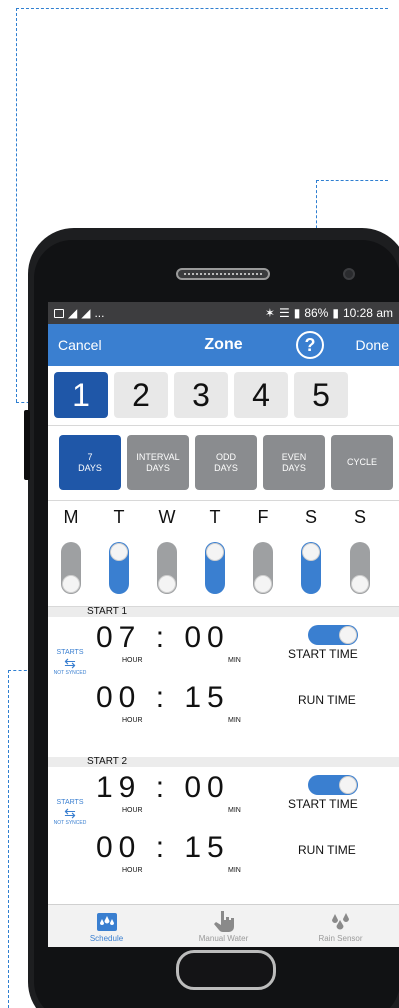  What do you see at coordinates (367, 313) in the screenshot?
I see `clock: 10:28 am` at bounding box center [367, 313].